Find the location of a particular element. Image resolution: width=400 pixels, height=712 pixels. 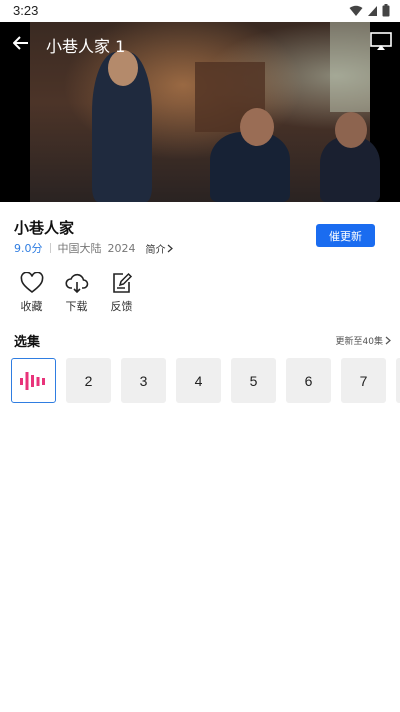

urge-update-button: 催更新 is located at coordinates (345, 235).